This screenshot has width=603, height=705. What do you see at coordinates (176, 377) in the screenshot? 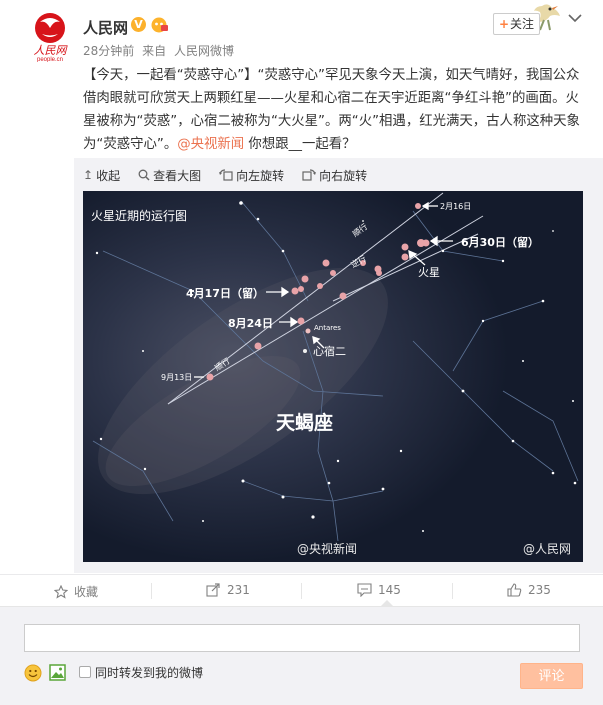
I see `label-sep13: 9月13日` at bounding box center [176, 377].